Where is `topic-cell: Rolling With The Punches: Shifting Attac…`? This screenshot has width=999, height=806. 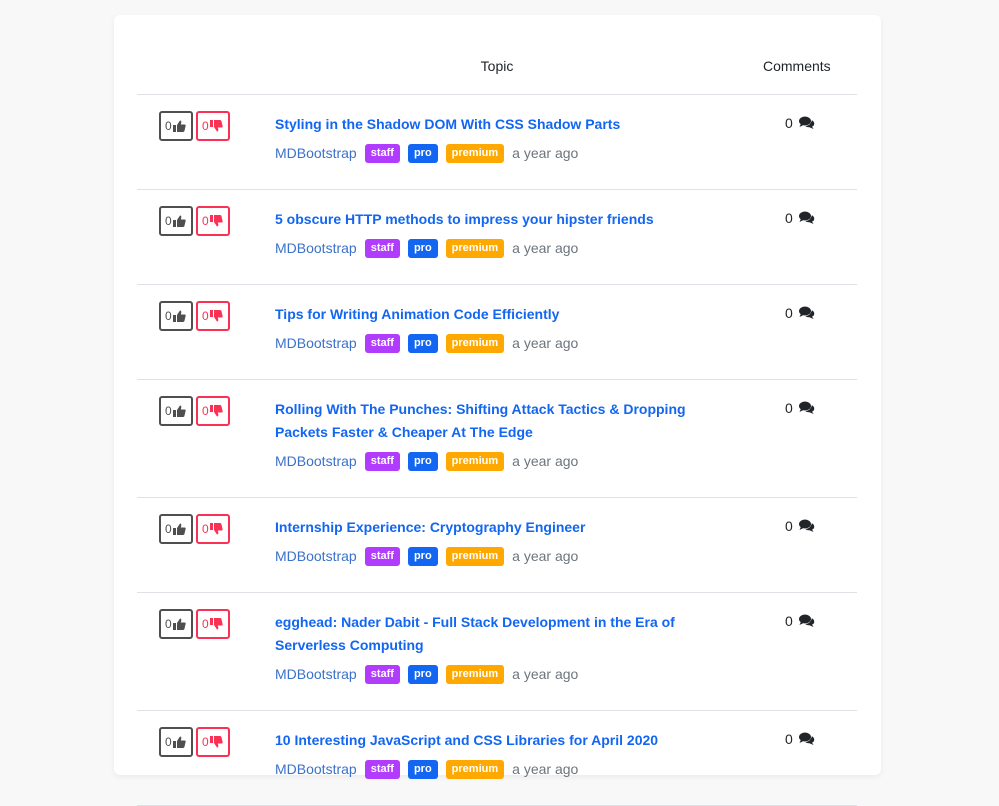 topic-cell: Rolling With The Punches: Shifting Attac… is located at coordinates (490, 435).